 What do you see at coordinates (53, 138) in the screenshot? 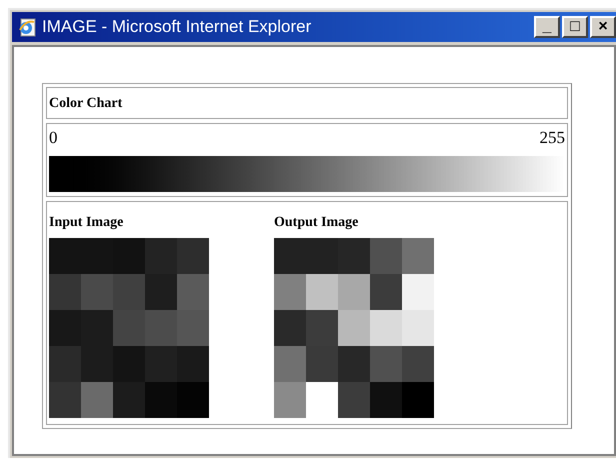
I see `scale-min-label: 0` at bounding box center [53, 138].